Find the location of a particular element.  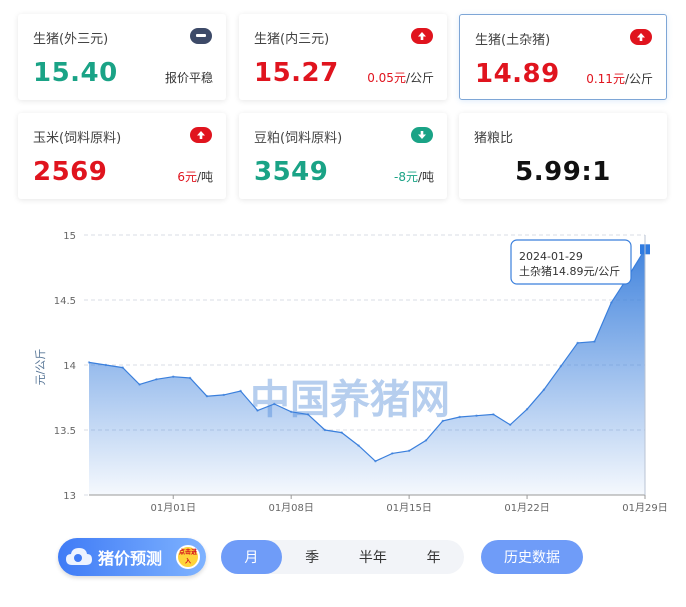

forecast-label: 猪价预测 is located at coordinates (130, 558).